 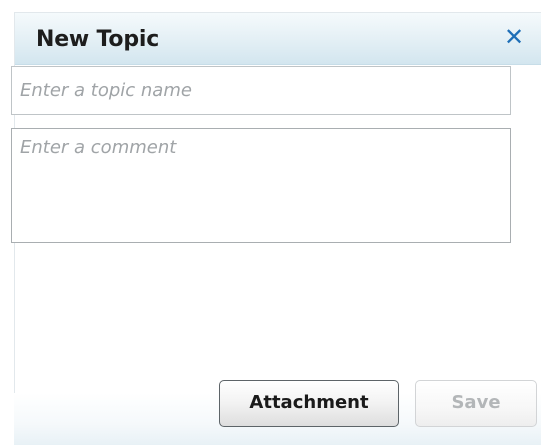 What do you see at coordinates (514, 37) in the screenshot?
I see `close-icon: ✕` at bounding box center [514, 37].